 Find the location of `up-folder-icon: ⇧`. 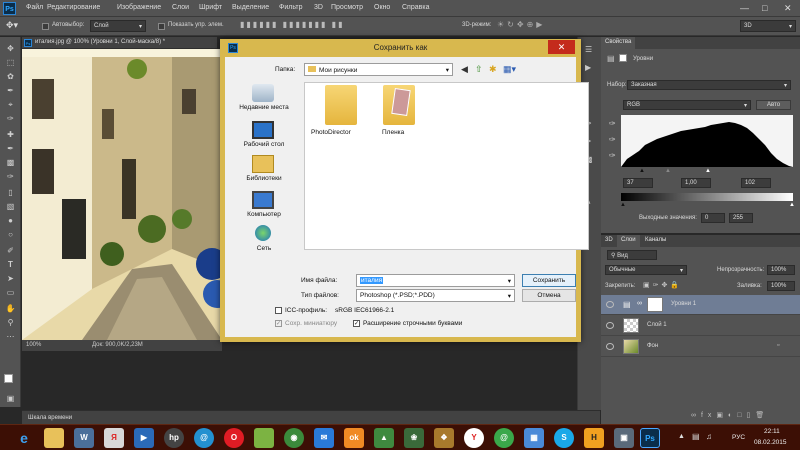

up-folder-icon: ⇧ is located at coordinates (479, 69).